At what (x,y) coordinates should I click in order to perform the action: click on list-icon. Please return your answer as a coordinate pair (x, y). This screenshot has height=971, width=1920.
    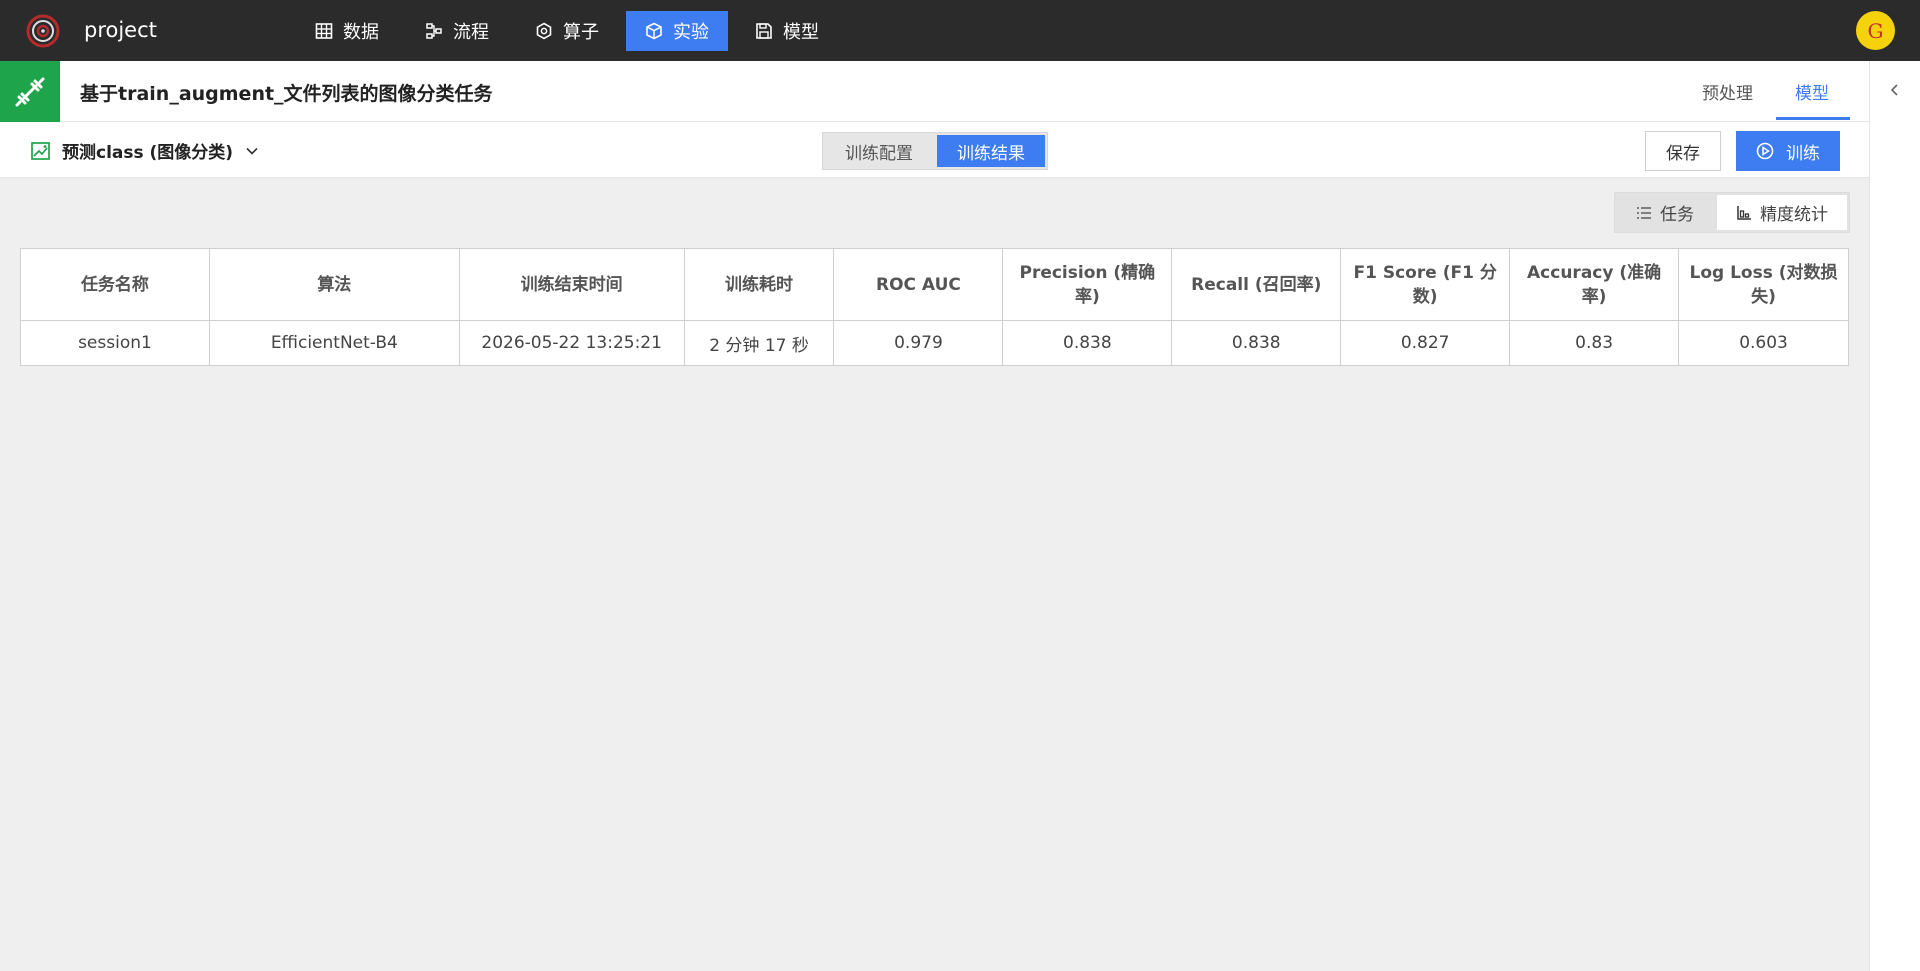
    Looking at the image, I should click on (1644, 212).